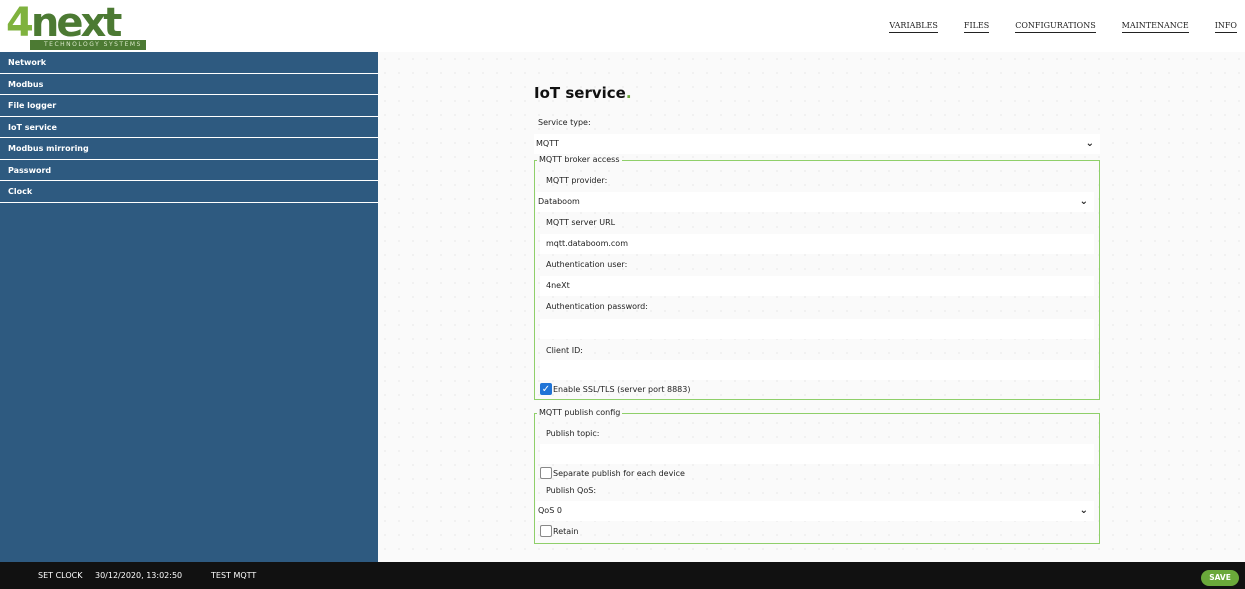  Describe the element at coordinates (547, 143) in the screenshot. I see `service-type-value: MQTT` at that location.